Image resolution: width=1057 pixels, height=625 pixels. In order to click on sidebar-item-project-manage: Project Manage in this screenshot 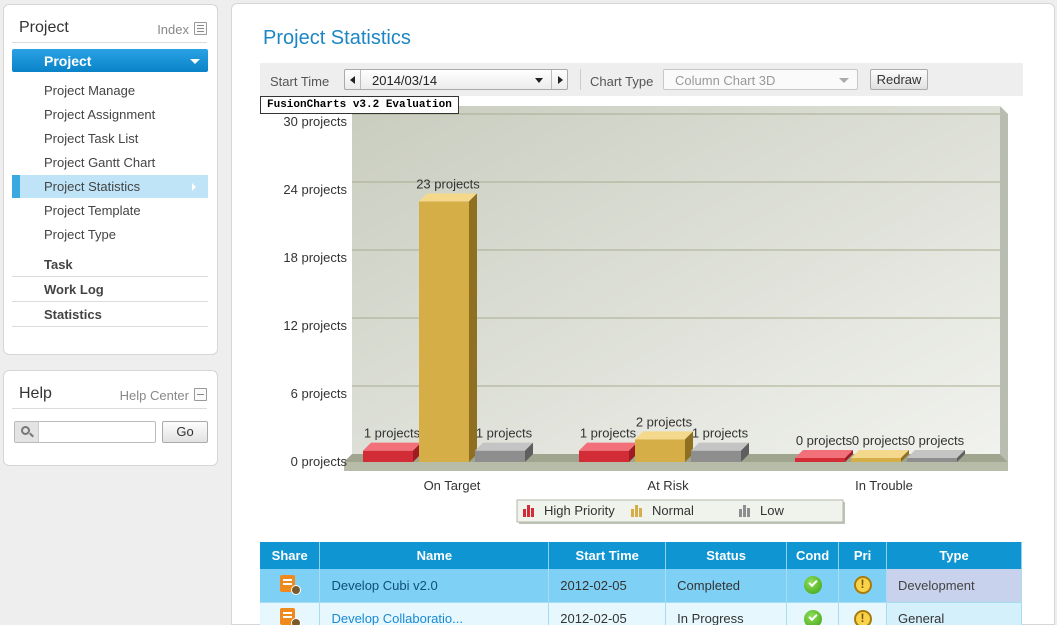, I will do `click(110, 90)`.